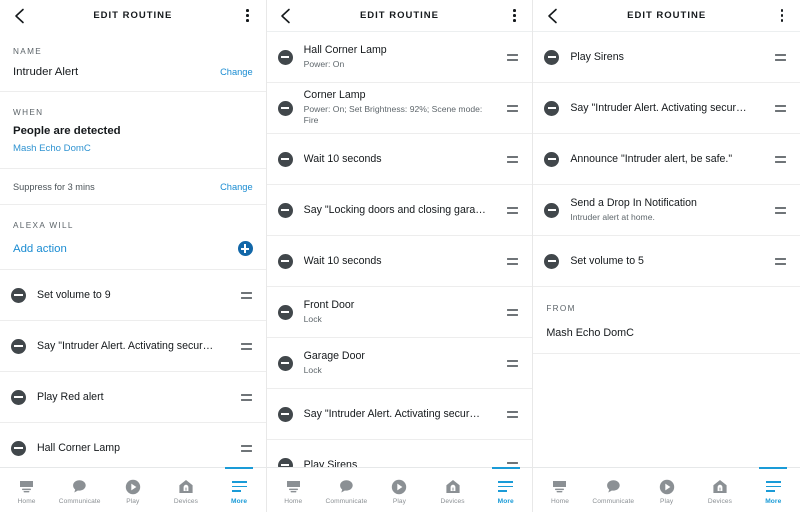 This screenshot has width=800, height=512. What do you see at coordinates (236, 72) in the screenshot?
I see `name-change-link: Change` at bounding box center [236, 72].